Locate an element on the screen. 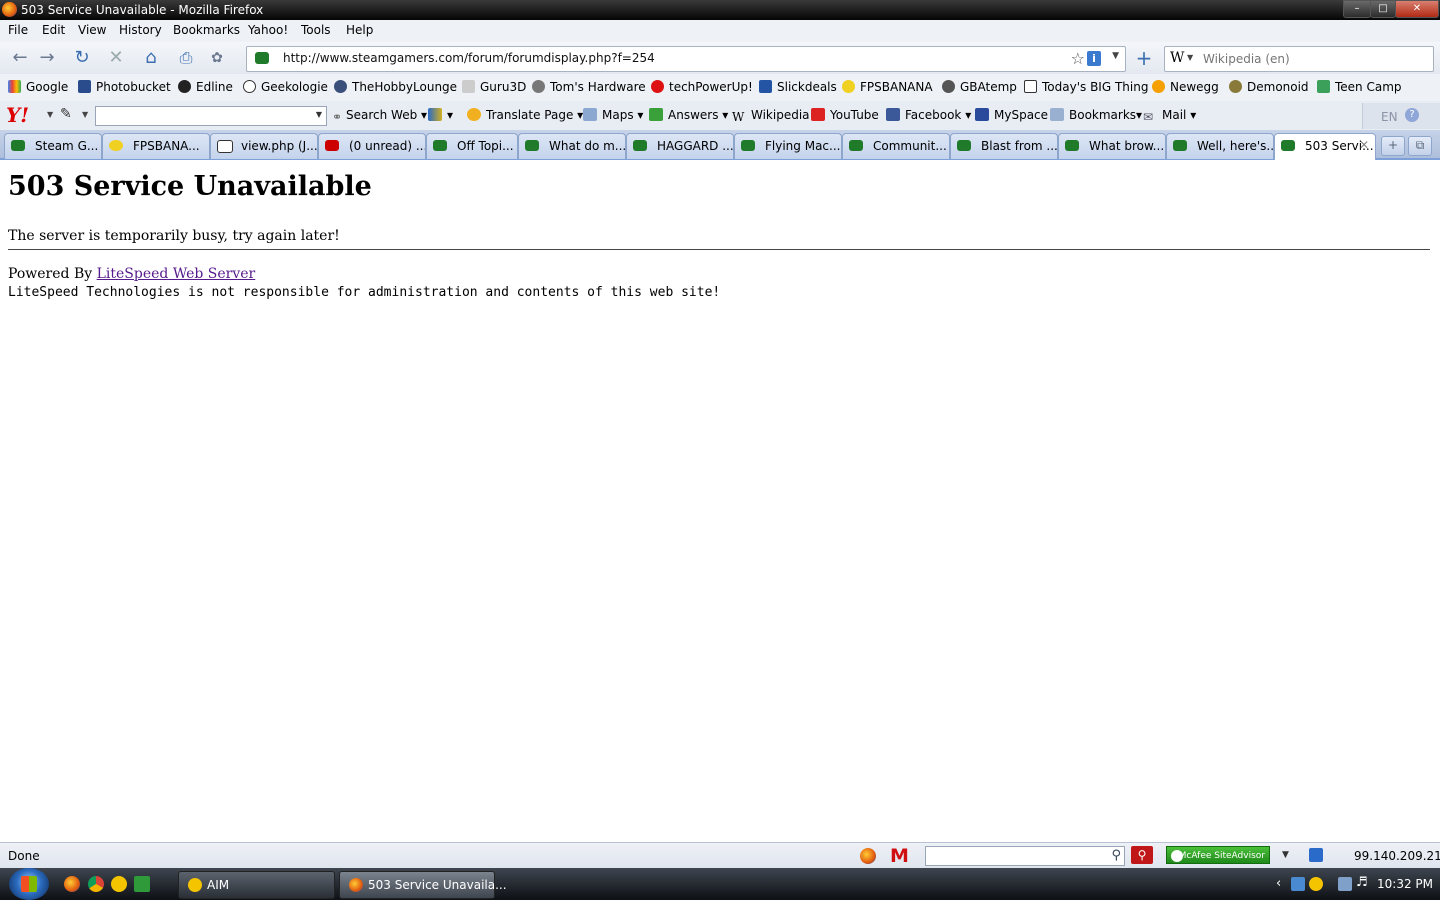  m-logo-icon: M is located at coordinates (899, 856).